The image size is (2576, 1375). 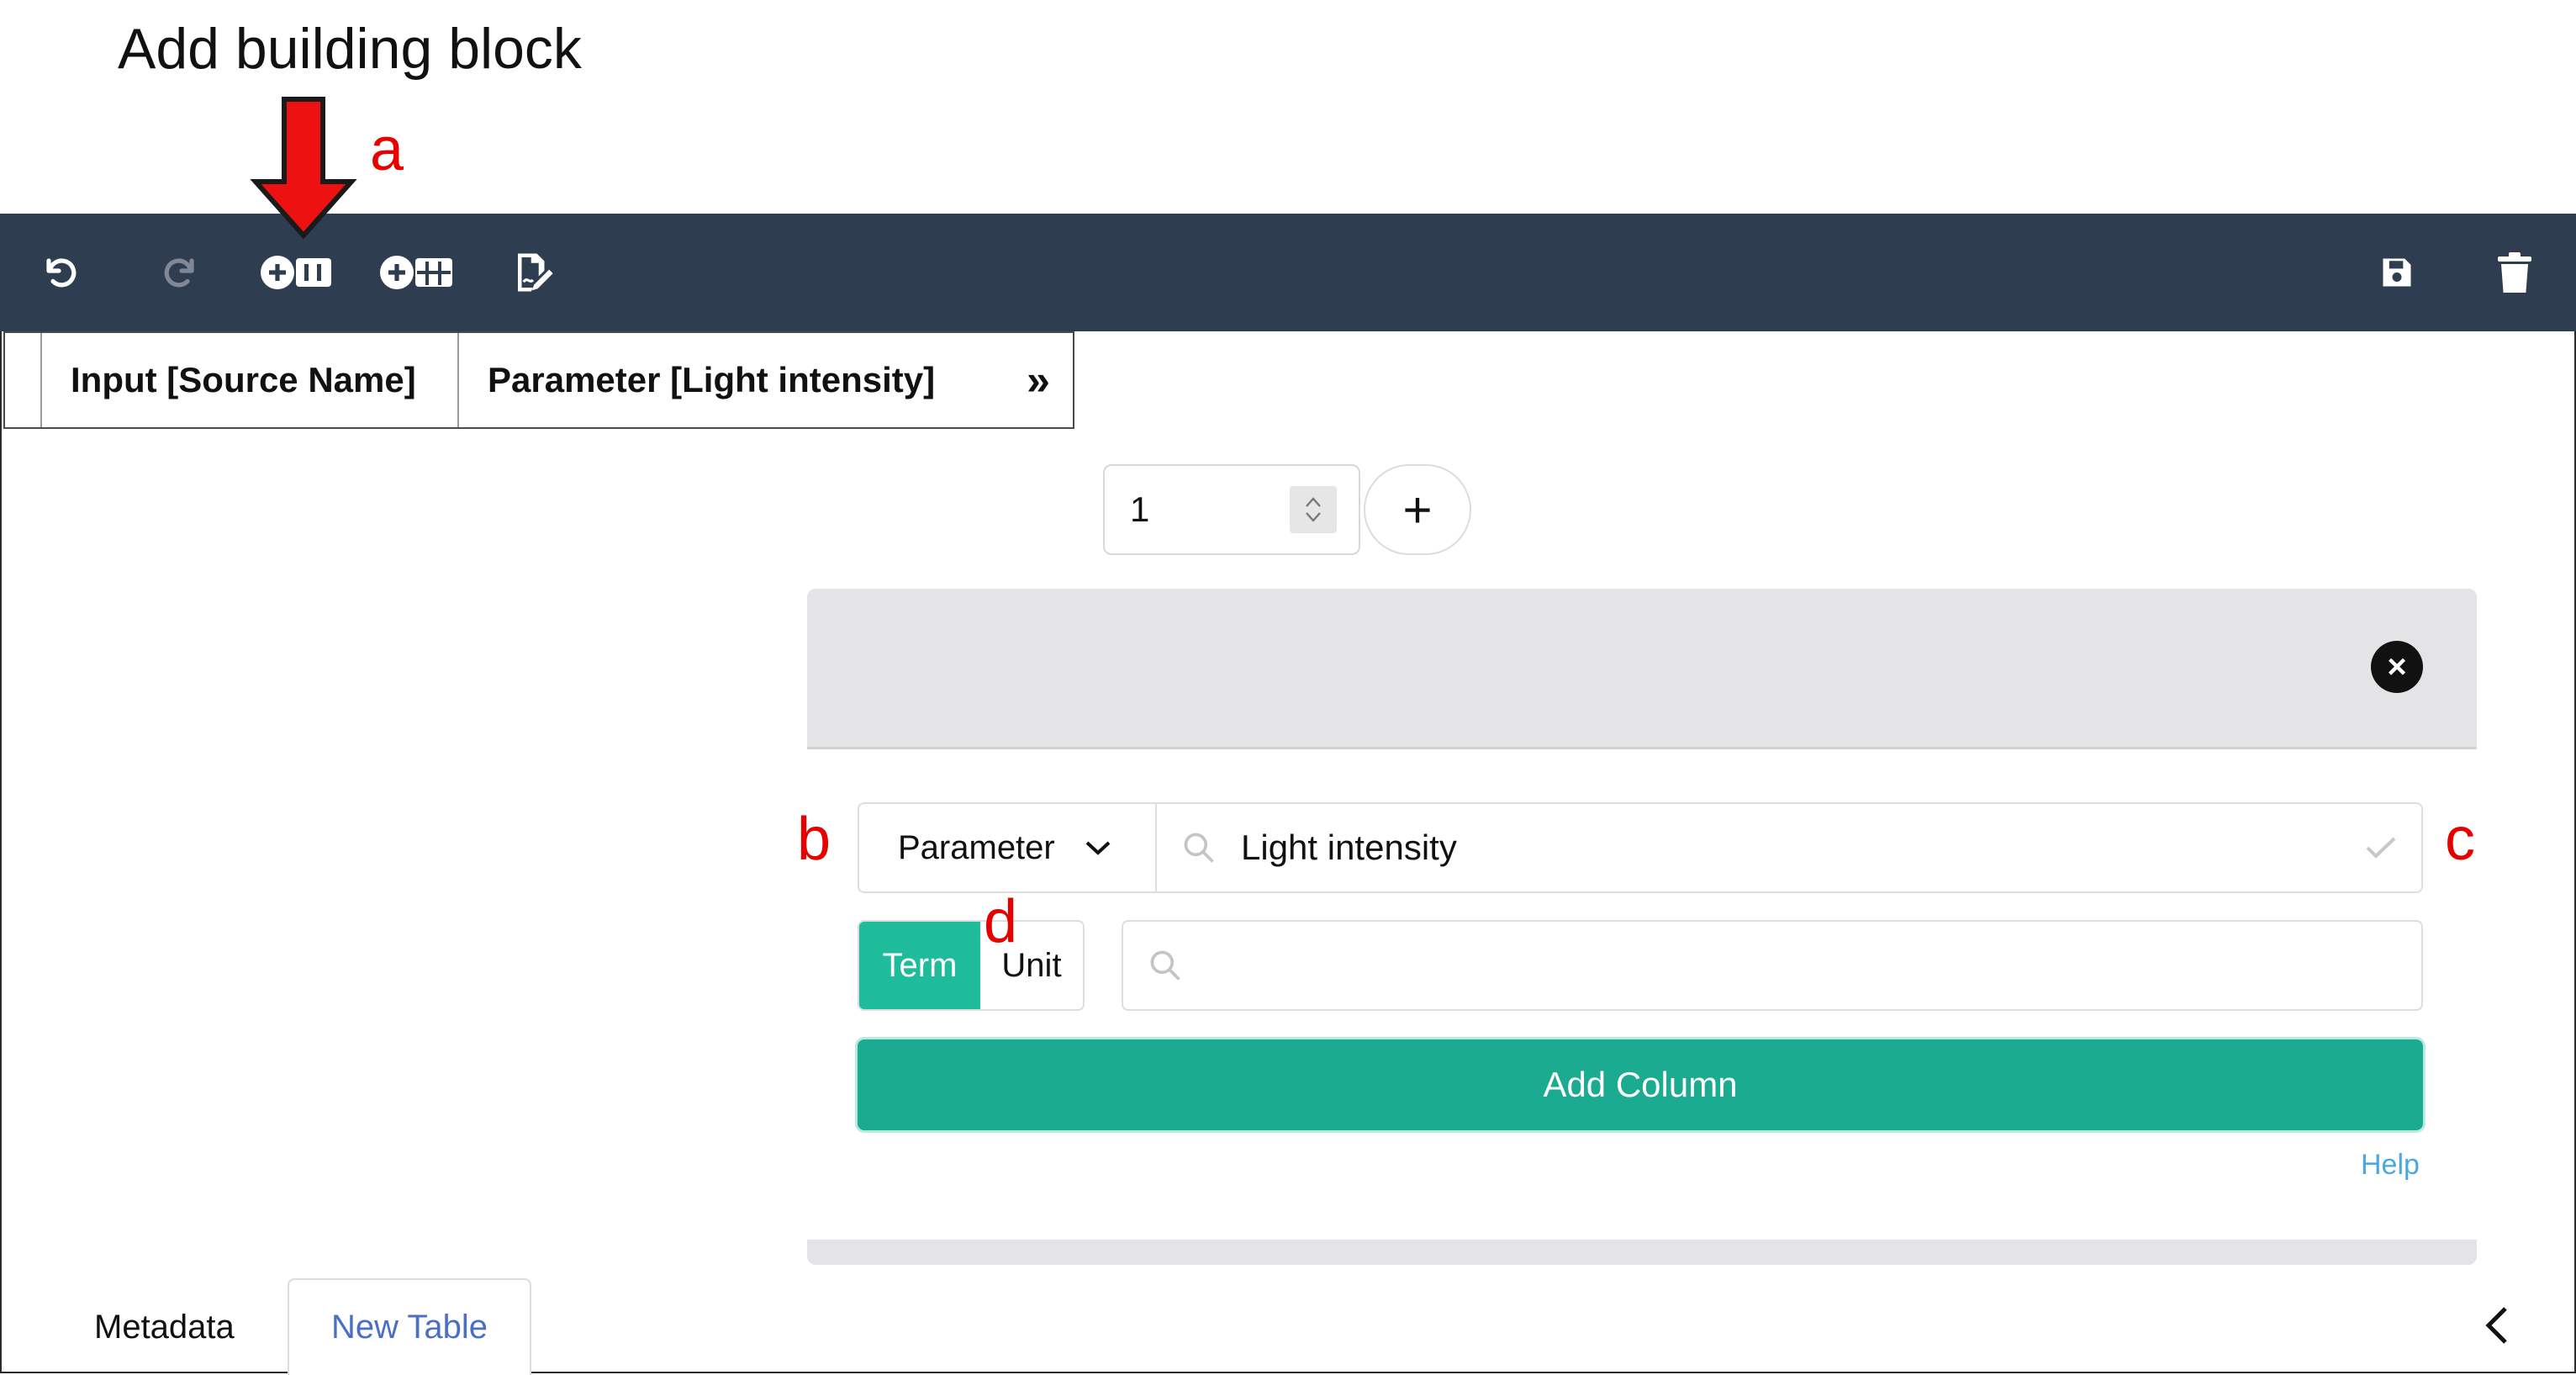 I want to click on add-column-button: Add Column, so click(x=1640, y=1085).